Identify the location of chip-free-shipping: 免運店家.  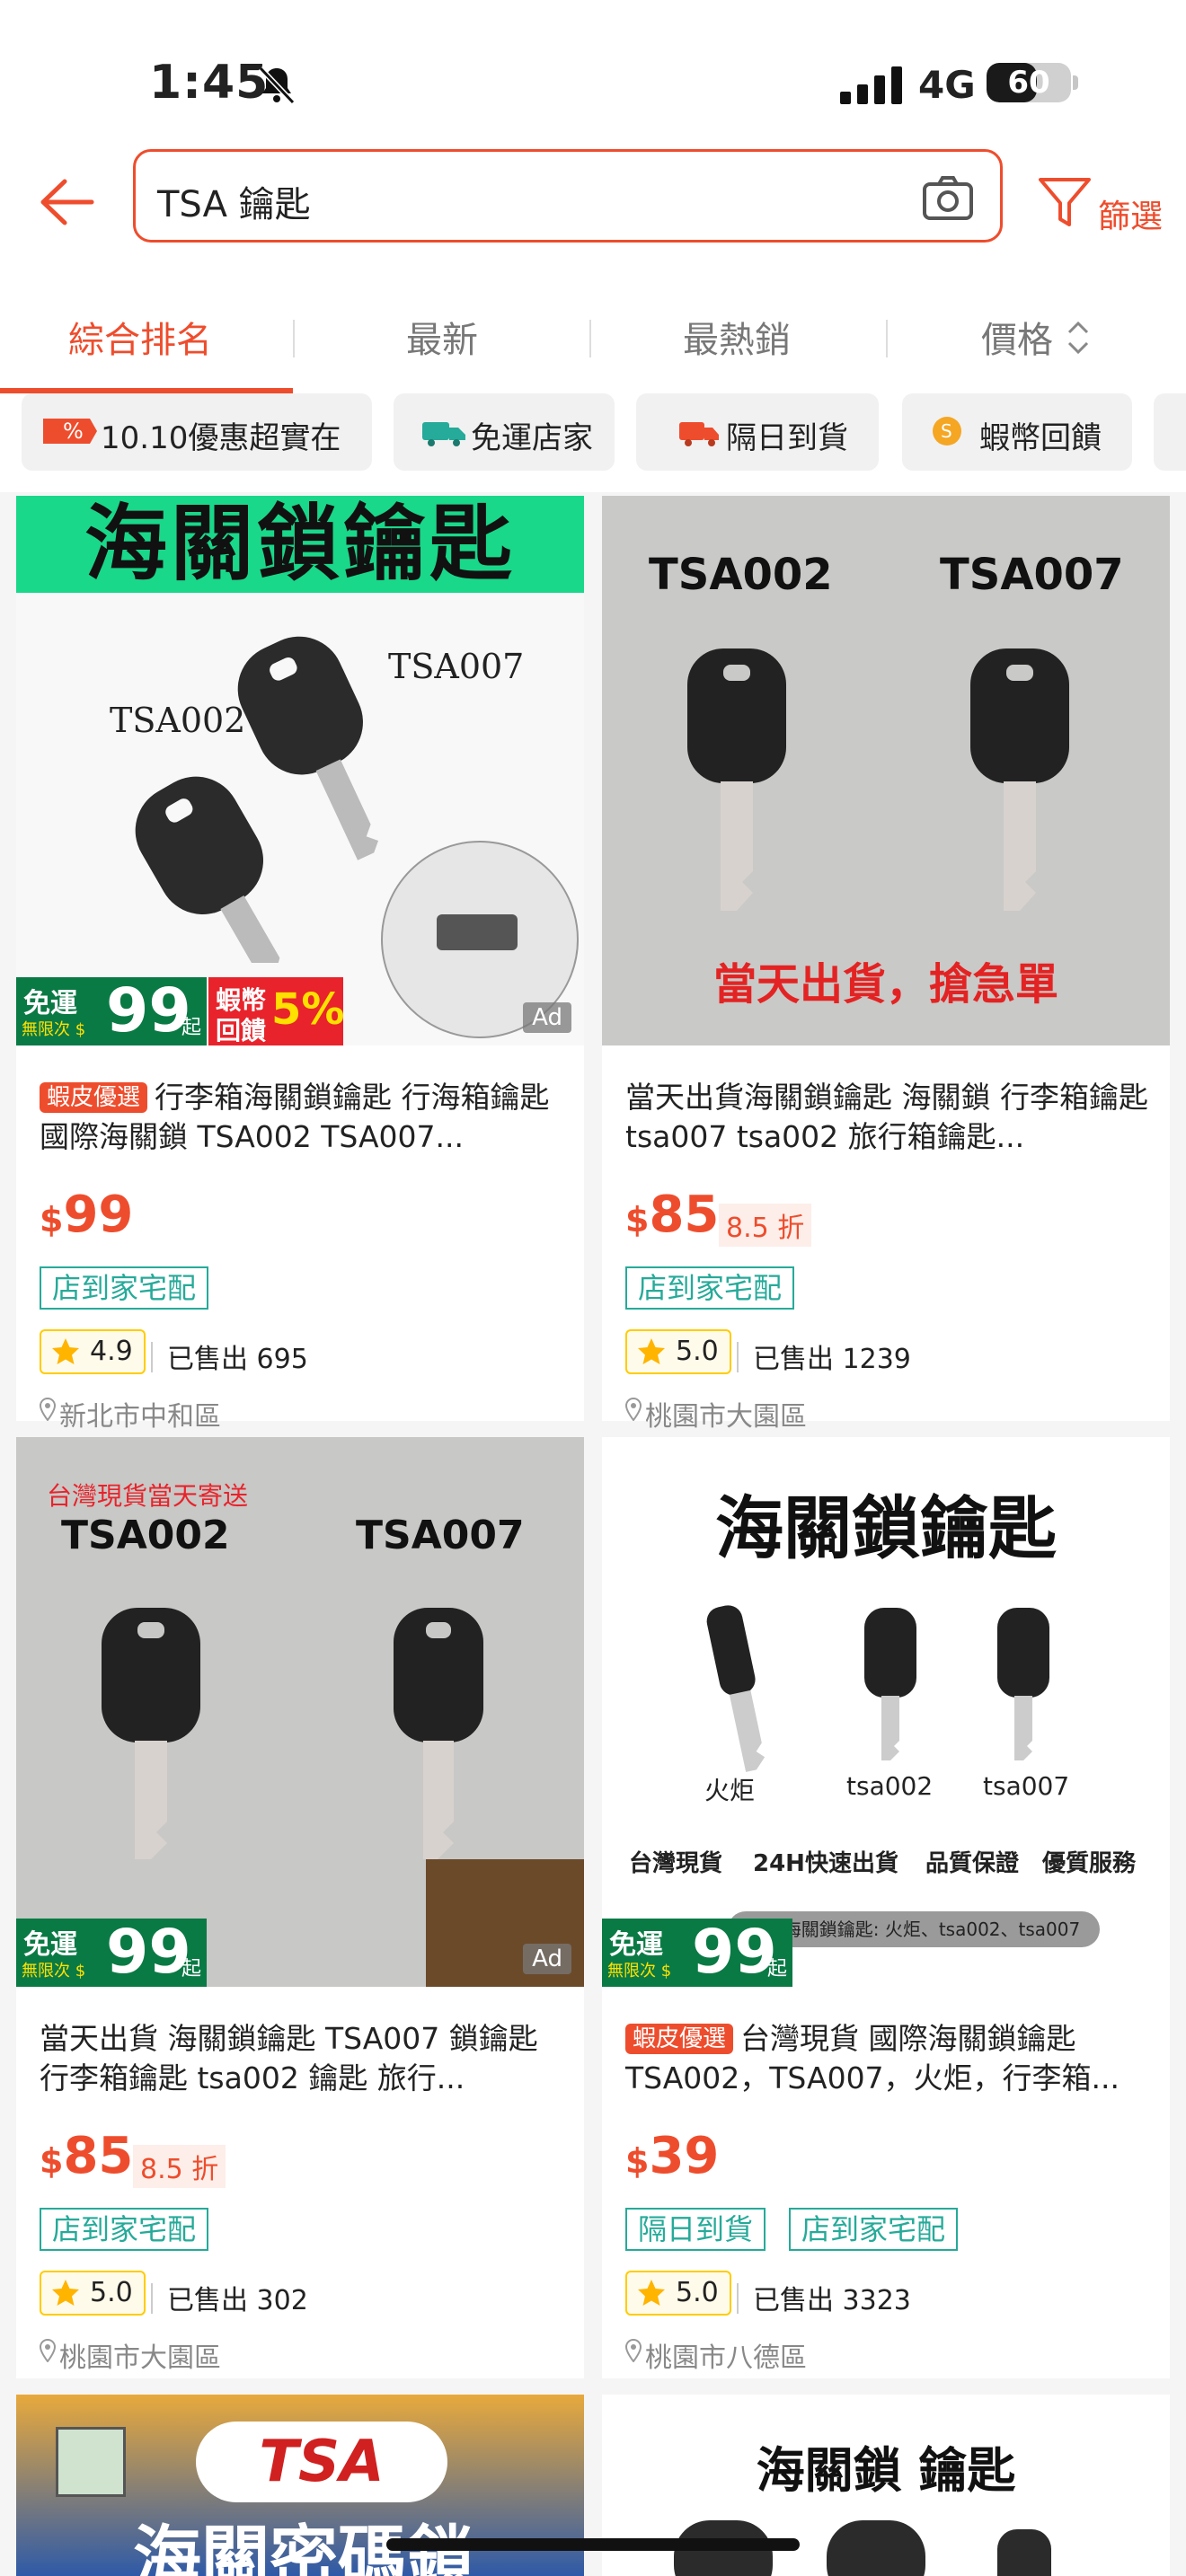
(504, 432).